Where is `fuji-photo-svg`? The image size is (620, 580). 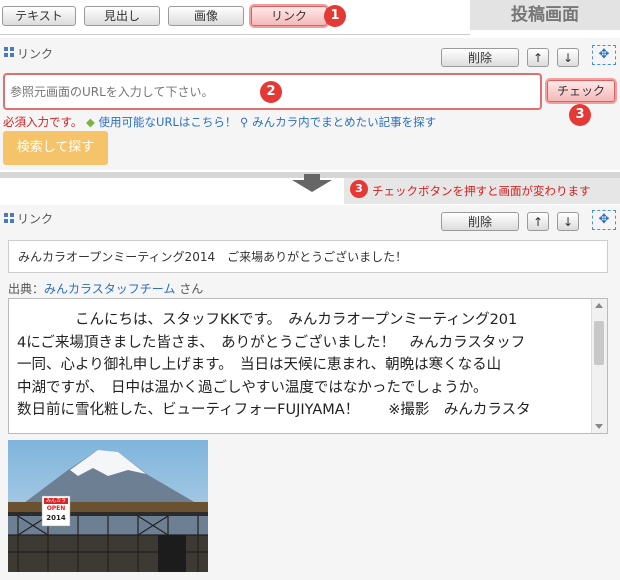 fuji-photo-svg is located at coordinates (108, 506).